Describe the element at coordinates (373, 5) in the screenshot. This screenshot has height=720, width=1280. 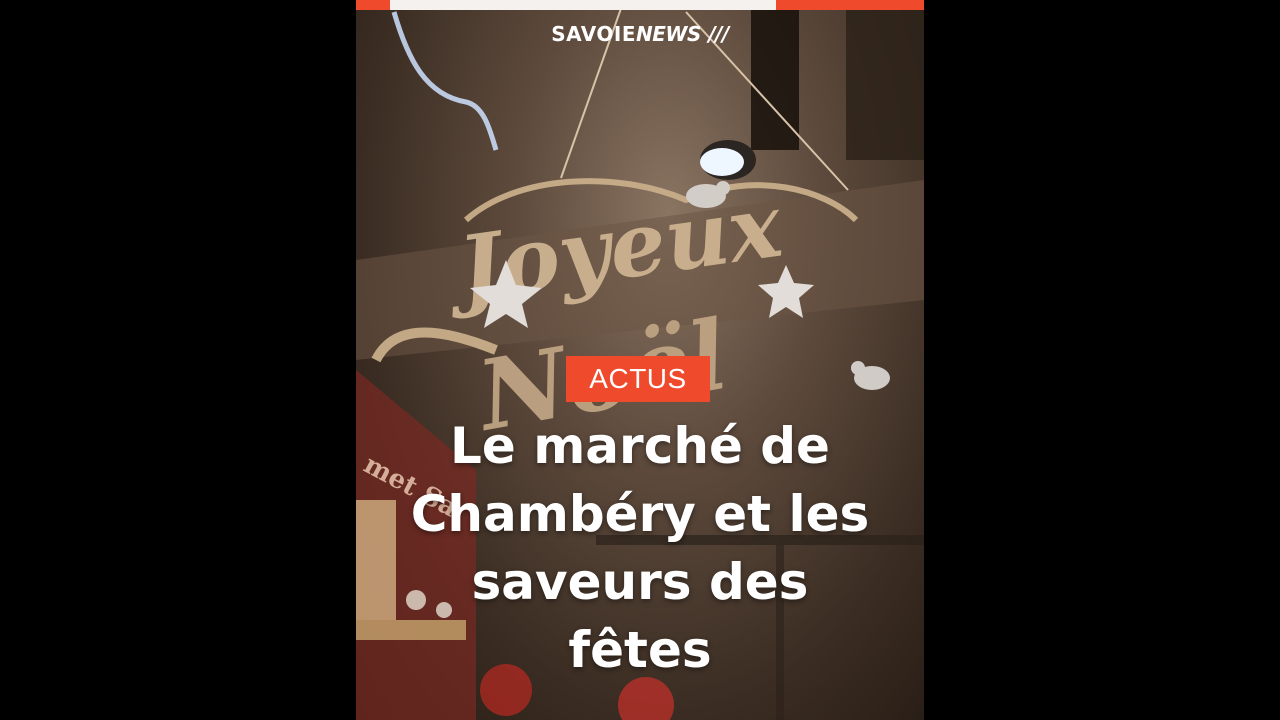
I see `story-progress-segment-left` at that location.